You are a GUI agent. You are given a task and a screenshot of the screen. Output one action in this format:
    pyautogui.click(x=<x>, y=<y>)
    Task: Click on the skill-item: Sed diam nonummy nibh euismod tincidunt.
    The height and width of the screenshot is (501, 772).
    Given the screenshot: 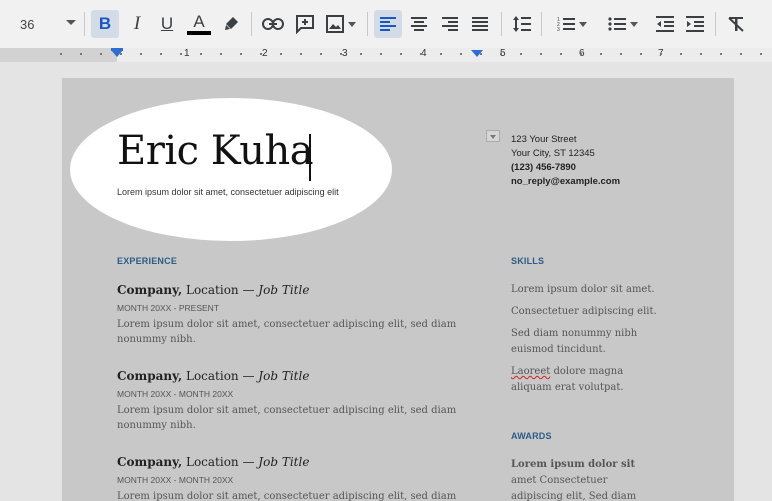 What is the action you would take?
    pyautogui.click(x=586, y=342)
    